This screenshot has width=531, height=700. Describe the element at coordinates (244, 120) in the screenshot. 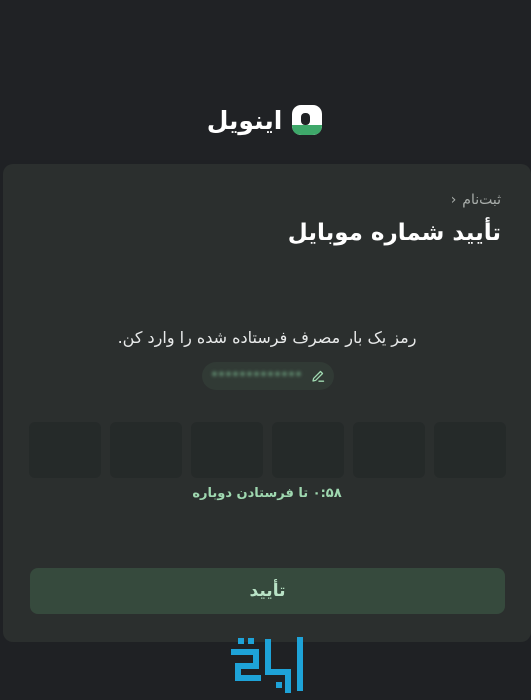

I see `brand-name: اینویل` at that location.